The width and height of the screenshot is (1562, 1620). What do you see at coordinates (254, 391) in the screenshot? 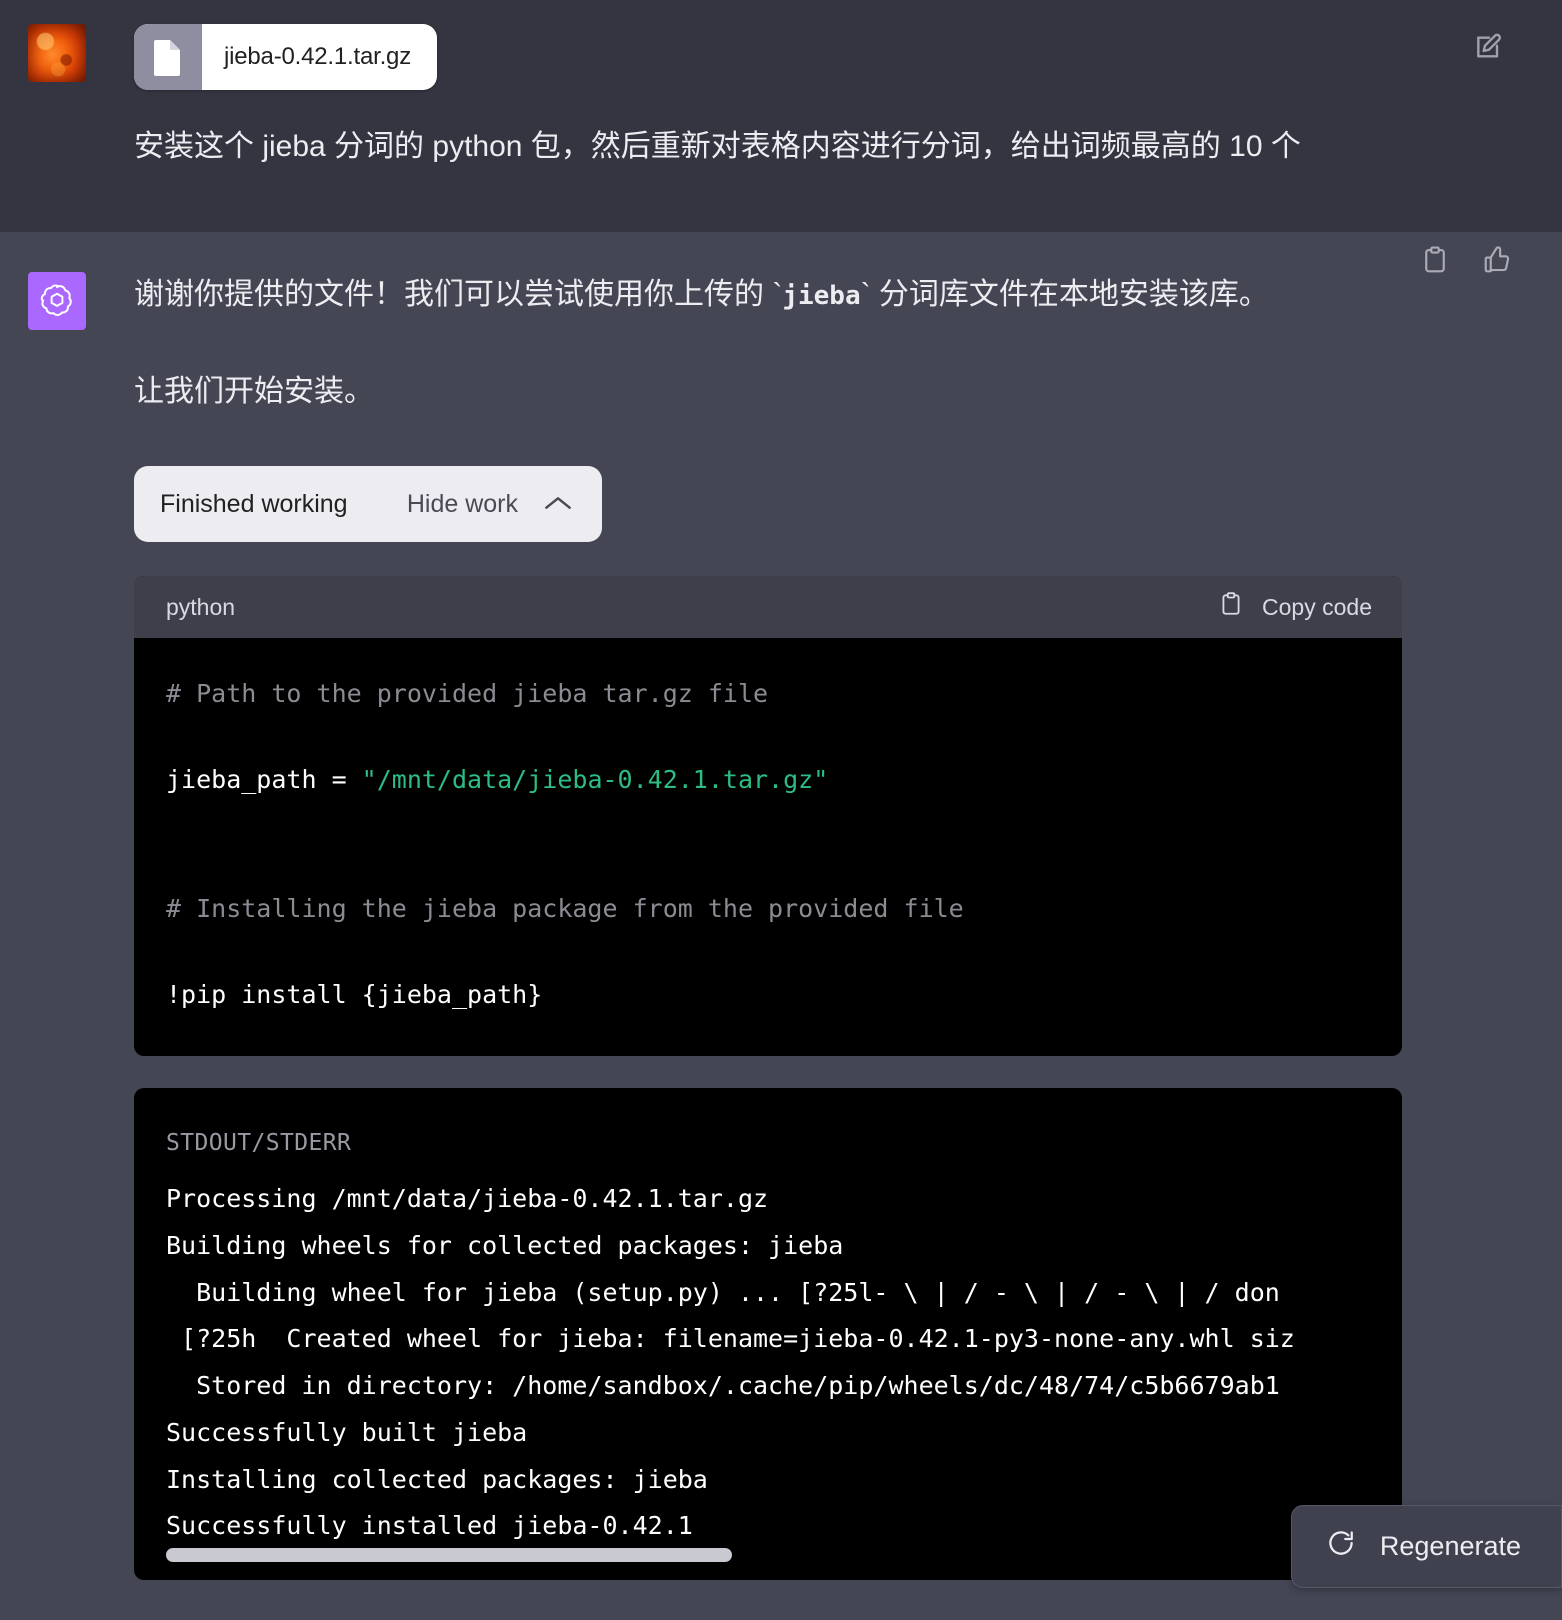
I see `assistant-paragraph-2: 让我们开始安装。` at bounding box center [254, 391].